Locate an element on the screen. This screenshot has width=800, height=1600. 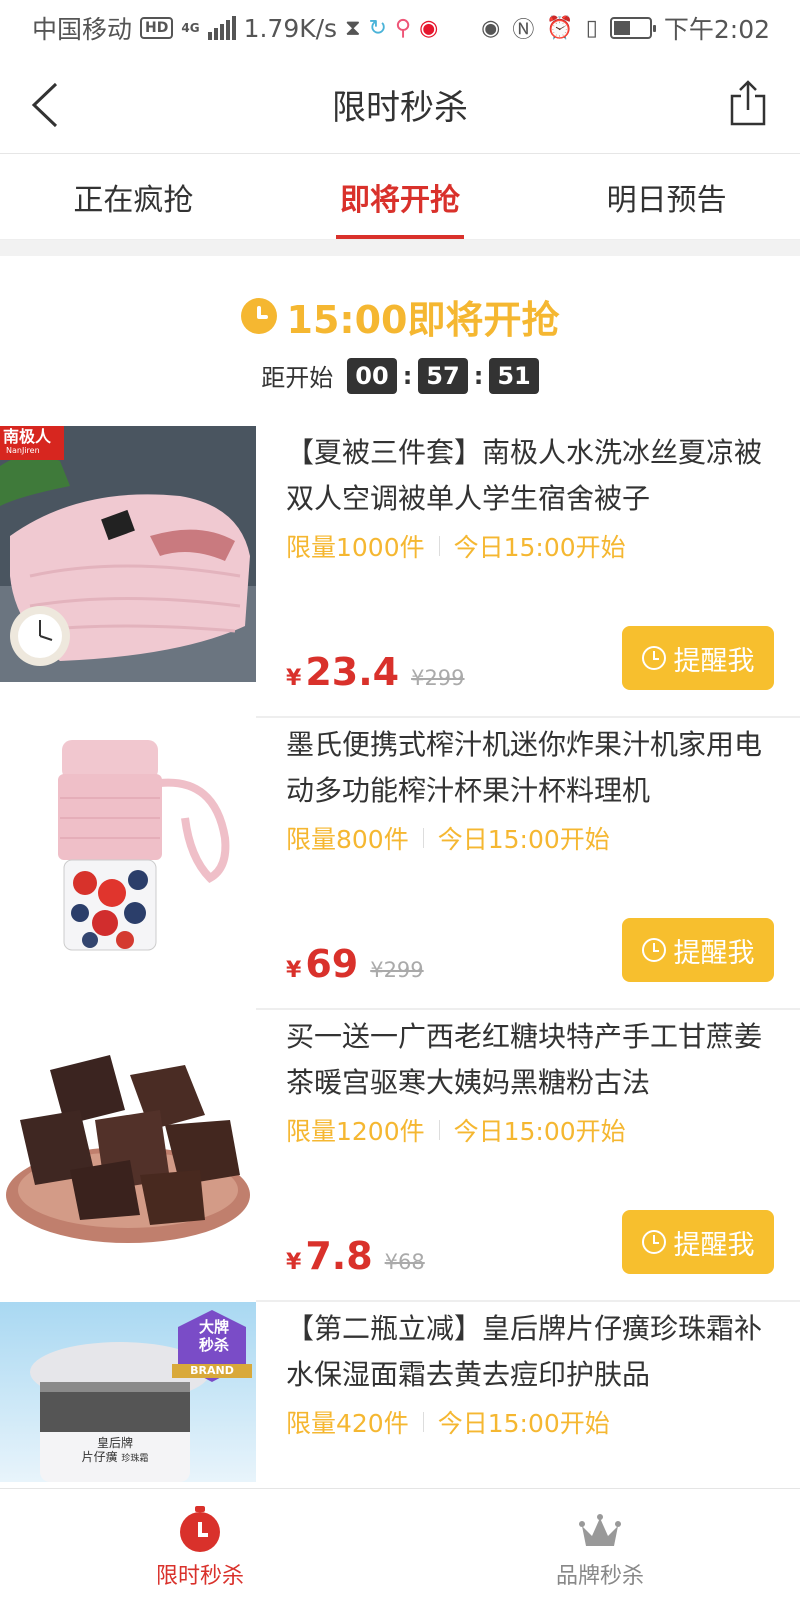
sync-icon: ↻ is located at coordinates (377, 28).